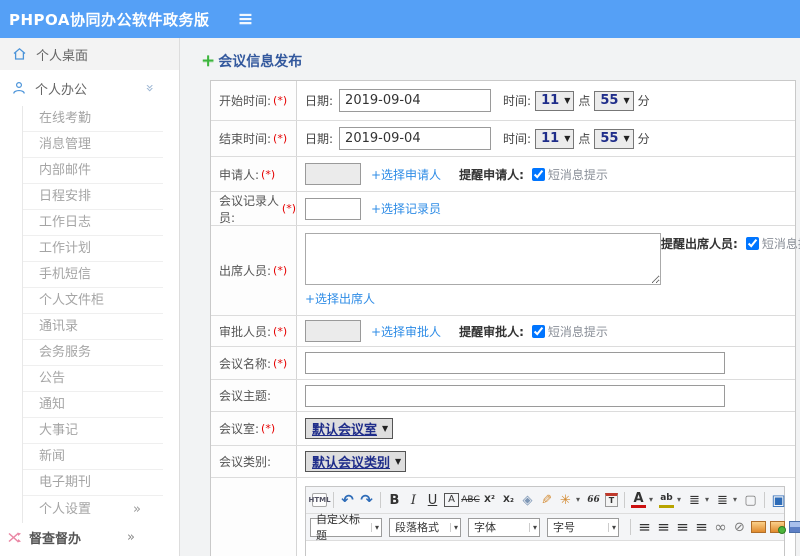 The image size is (800, 556). I want to click on form-row-attendees: 出席人员: (*) +选择出席人 提醒出席人员: 短消息提示, so click(505, 271).